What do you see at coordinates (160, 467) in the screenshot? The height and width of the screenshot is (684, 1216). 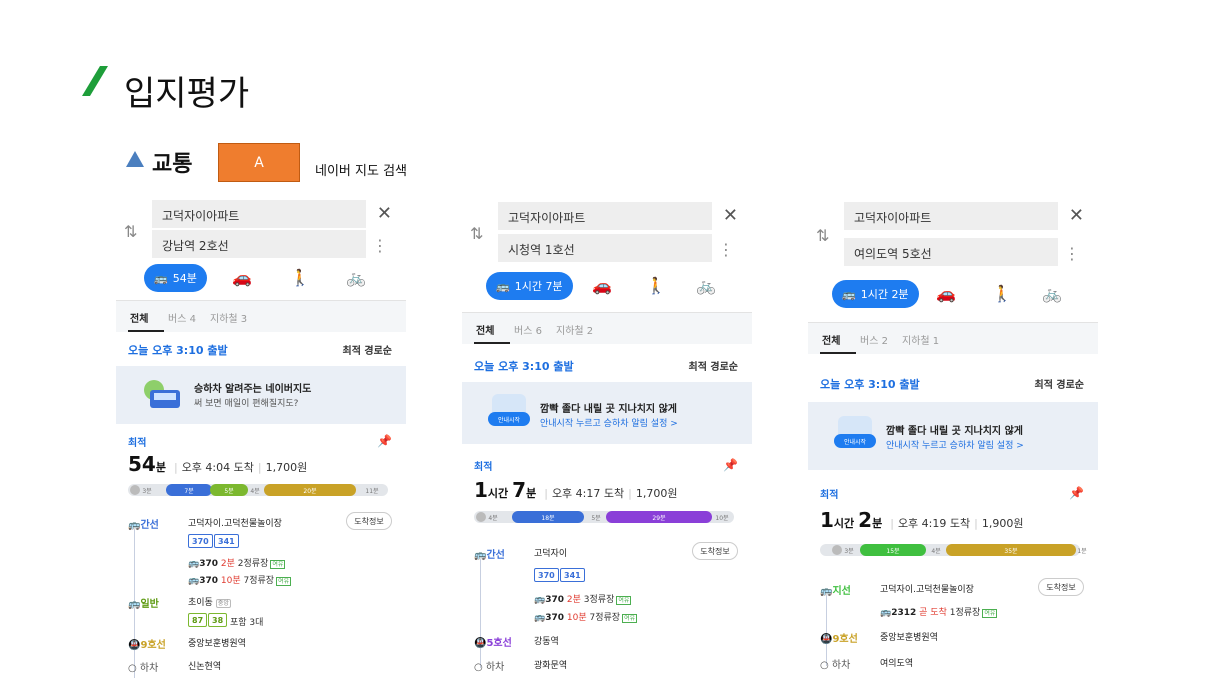 I see `time-unit: 분` at bounding box center [160, 467].